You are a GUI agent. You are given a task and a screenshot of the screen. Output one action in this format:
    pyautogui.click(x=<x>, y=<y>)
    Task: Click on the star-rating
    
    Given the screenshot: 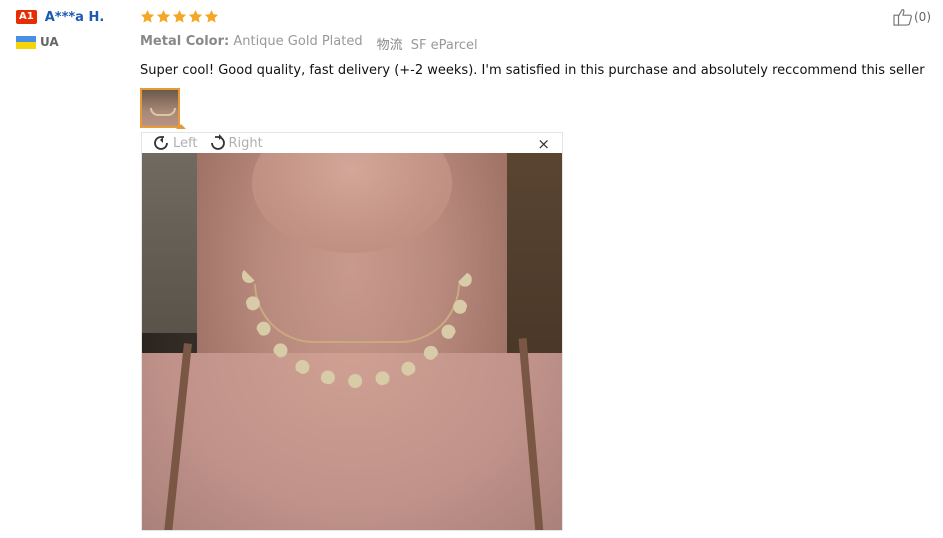 What is the action you would take?
    pyautogui.click(x=520, y=16)
    